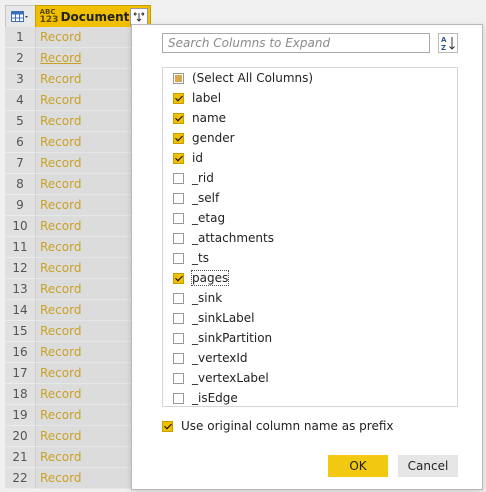 This screenshot has width=486, height=492. Describe the element at coordinates (188, 158) in the screenshot. I see `column-item: id` at that location.